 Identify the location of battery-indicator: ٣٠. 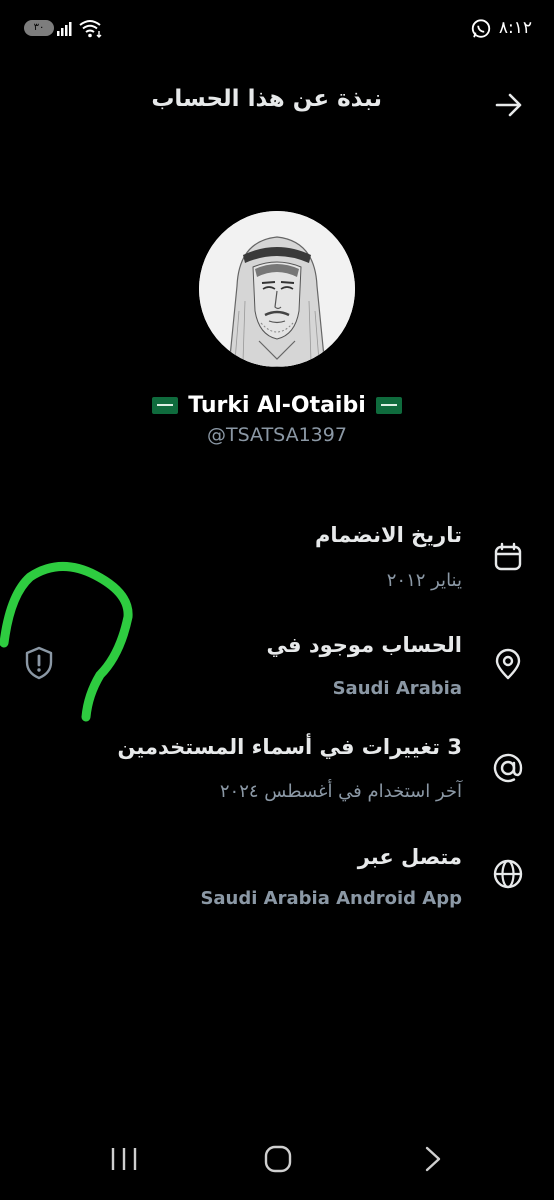
(39, 28).